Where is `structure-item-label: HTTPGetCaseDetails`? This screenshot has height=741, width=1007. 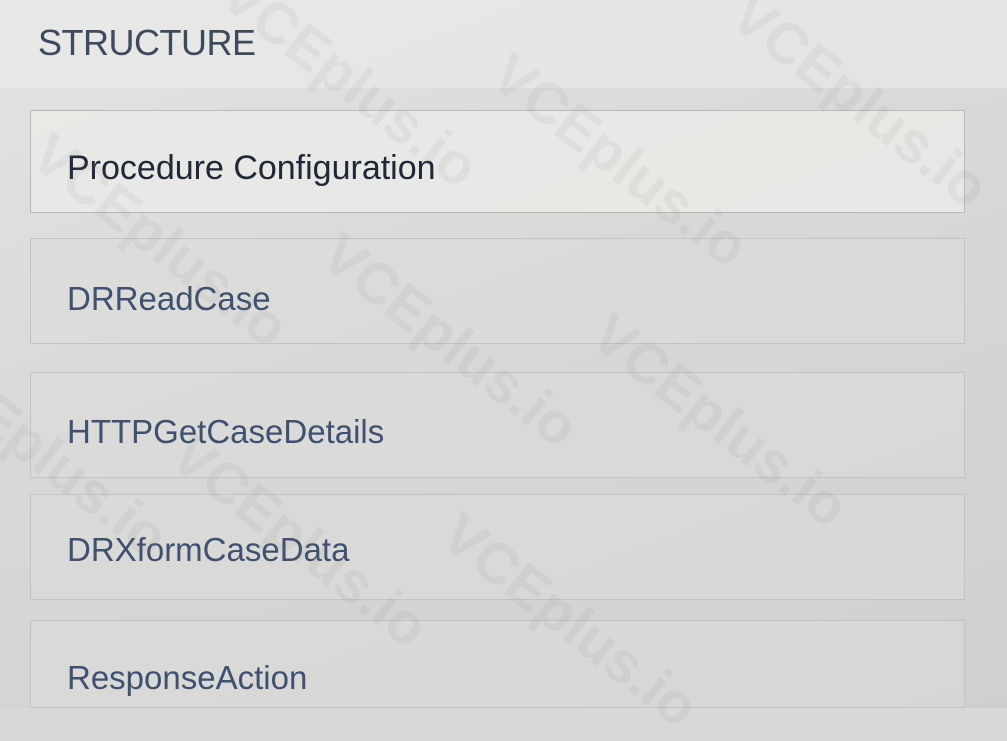
structure-item-label: HTTPGetCaseDetails is located at coordinates (226, 431).